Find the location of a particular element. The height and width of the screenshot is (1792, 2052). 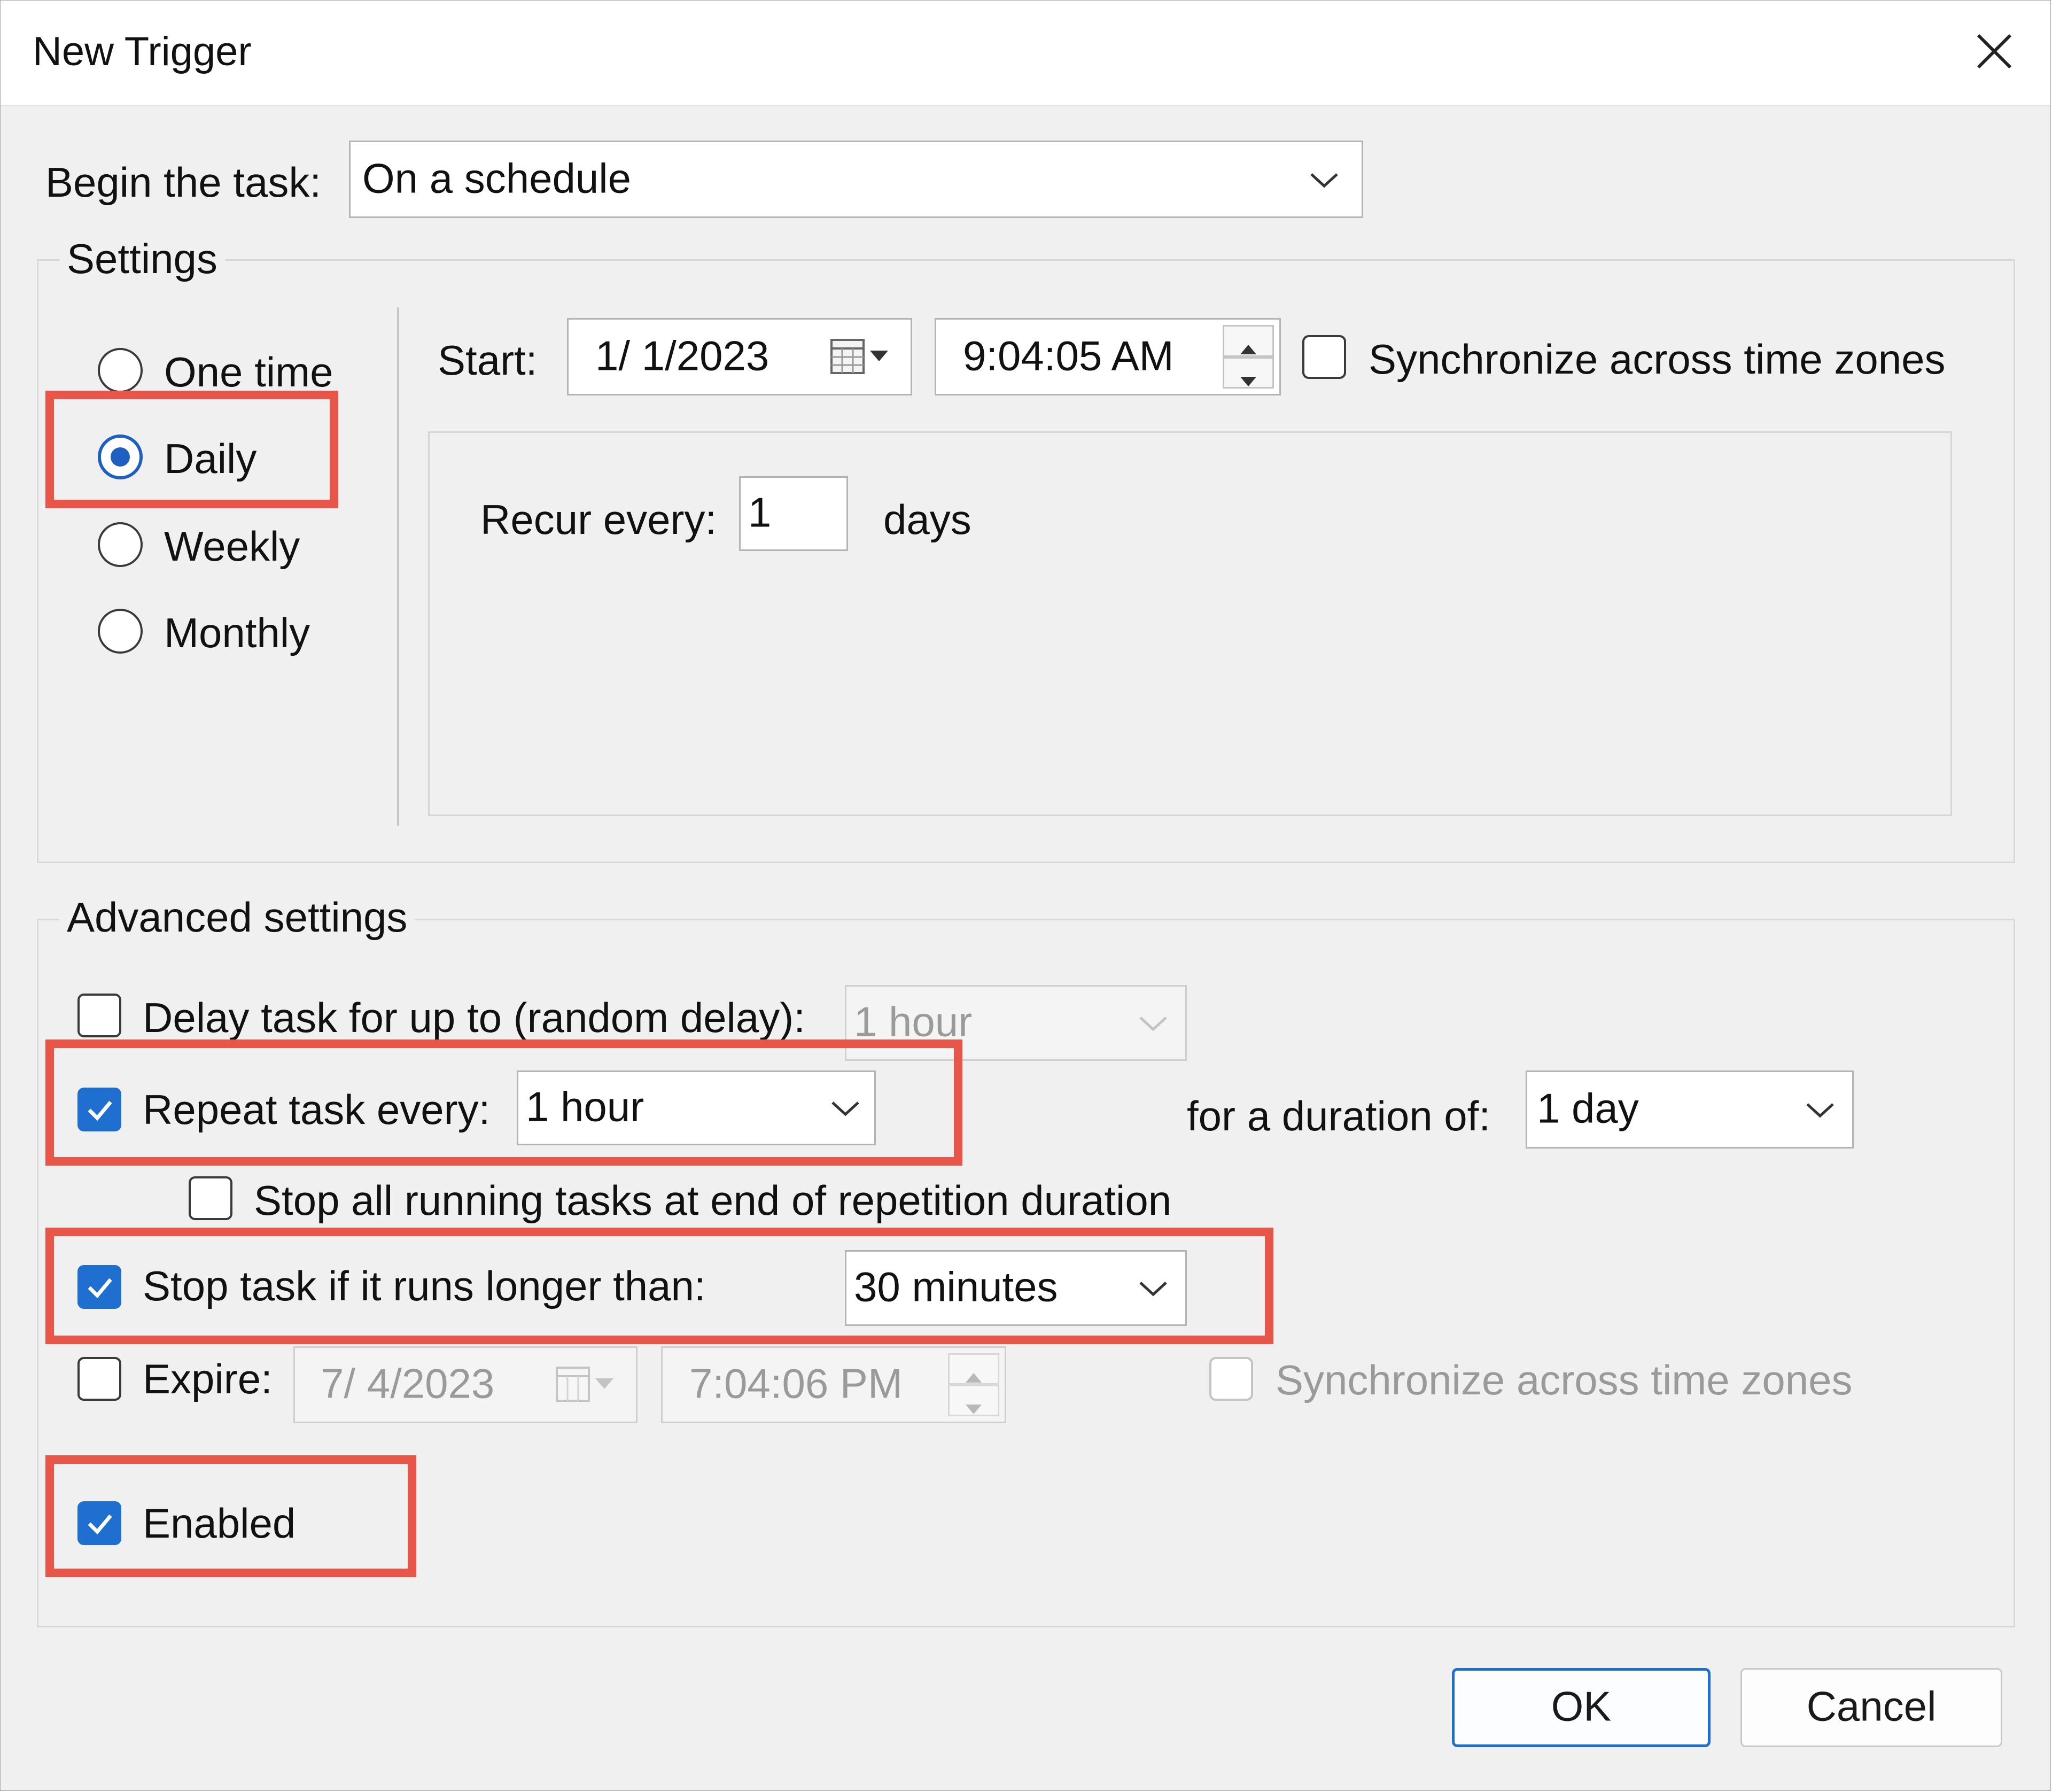

window-title: New Trigger is located at coordinates (142, 51).